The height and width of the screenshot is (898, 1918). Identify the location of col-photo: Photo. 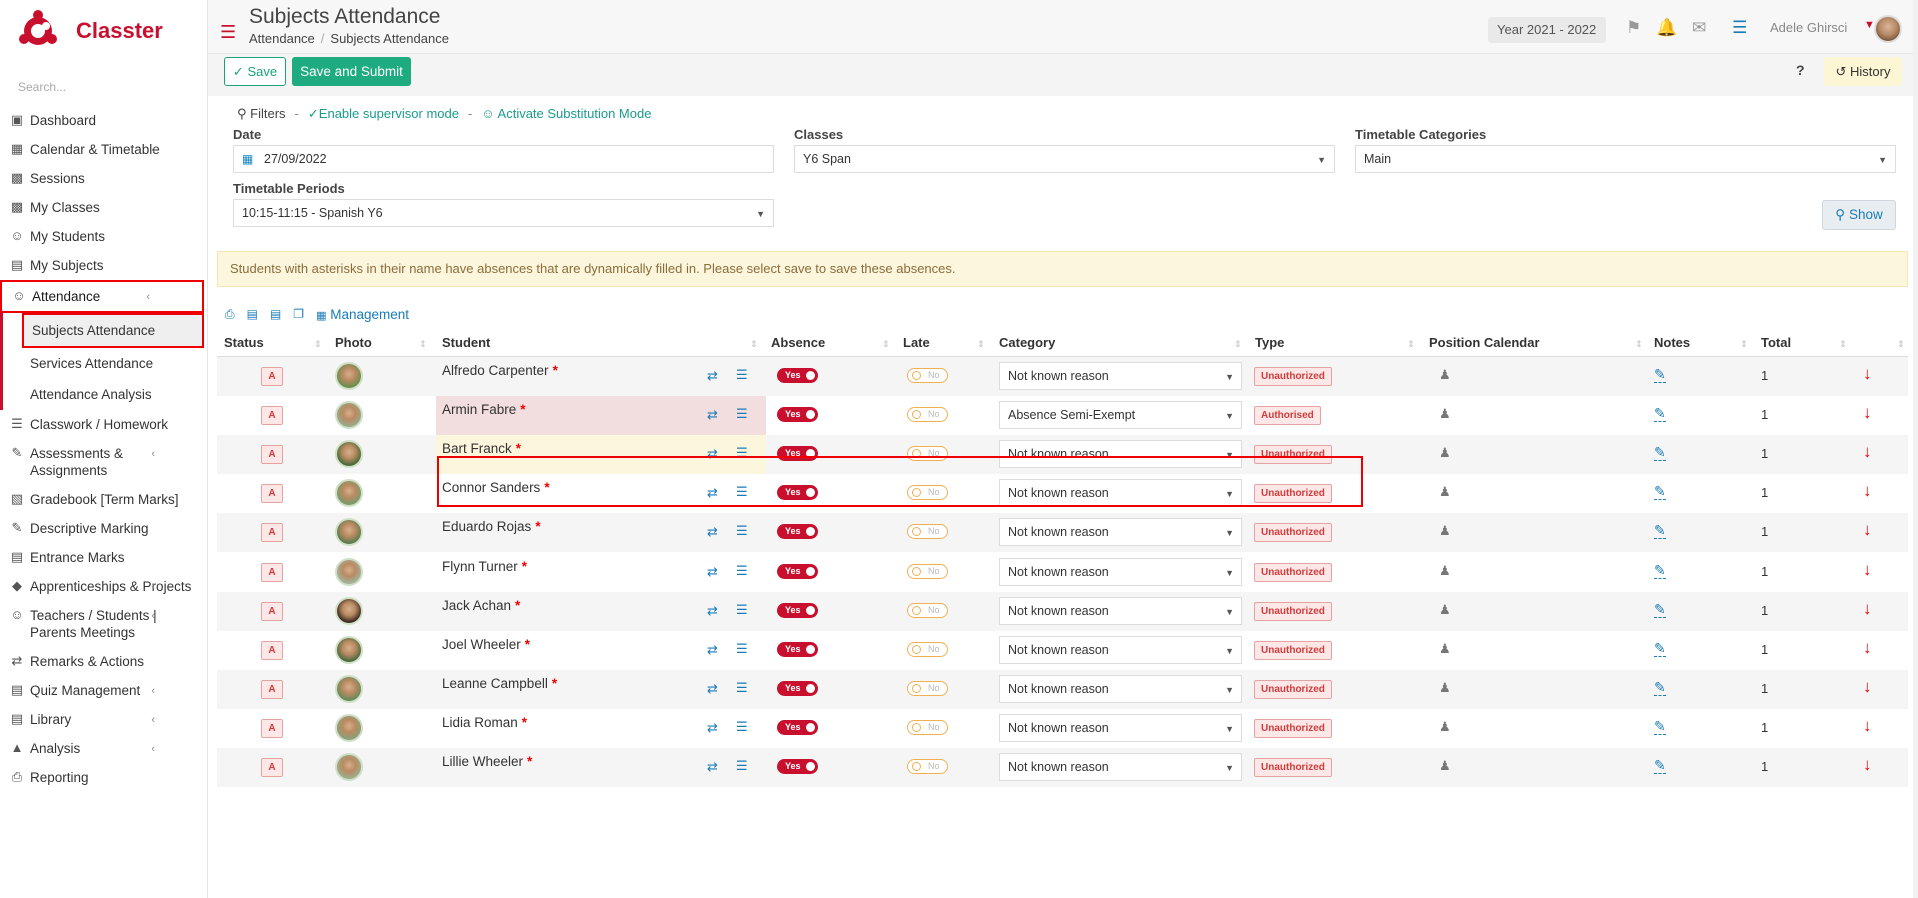
(353, 342).